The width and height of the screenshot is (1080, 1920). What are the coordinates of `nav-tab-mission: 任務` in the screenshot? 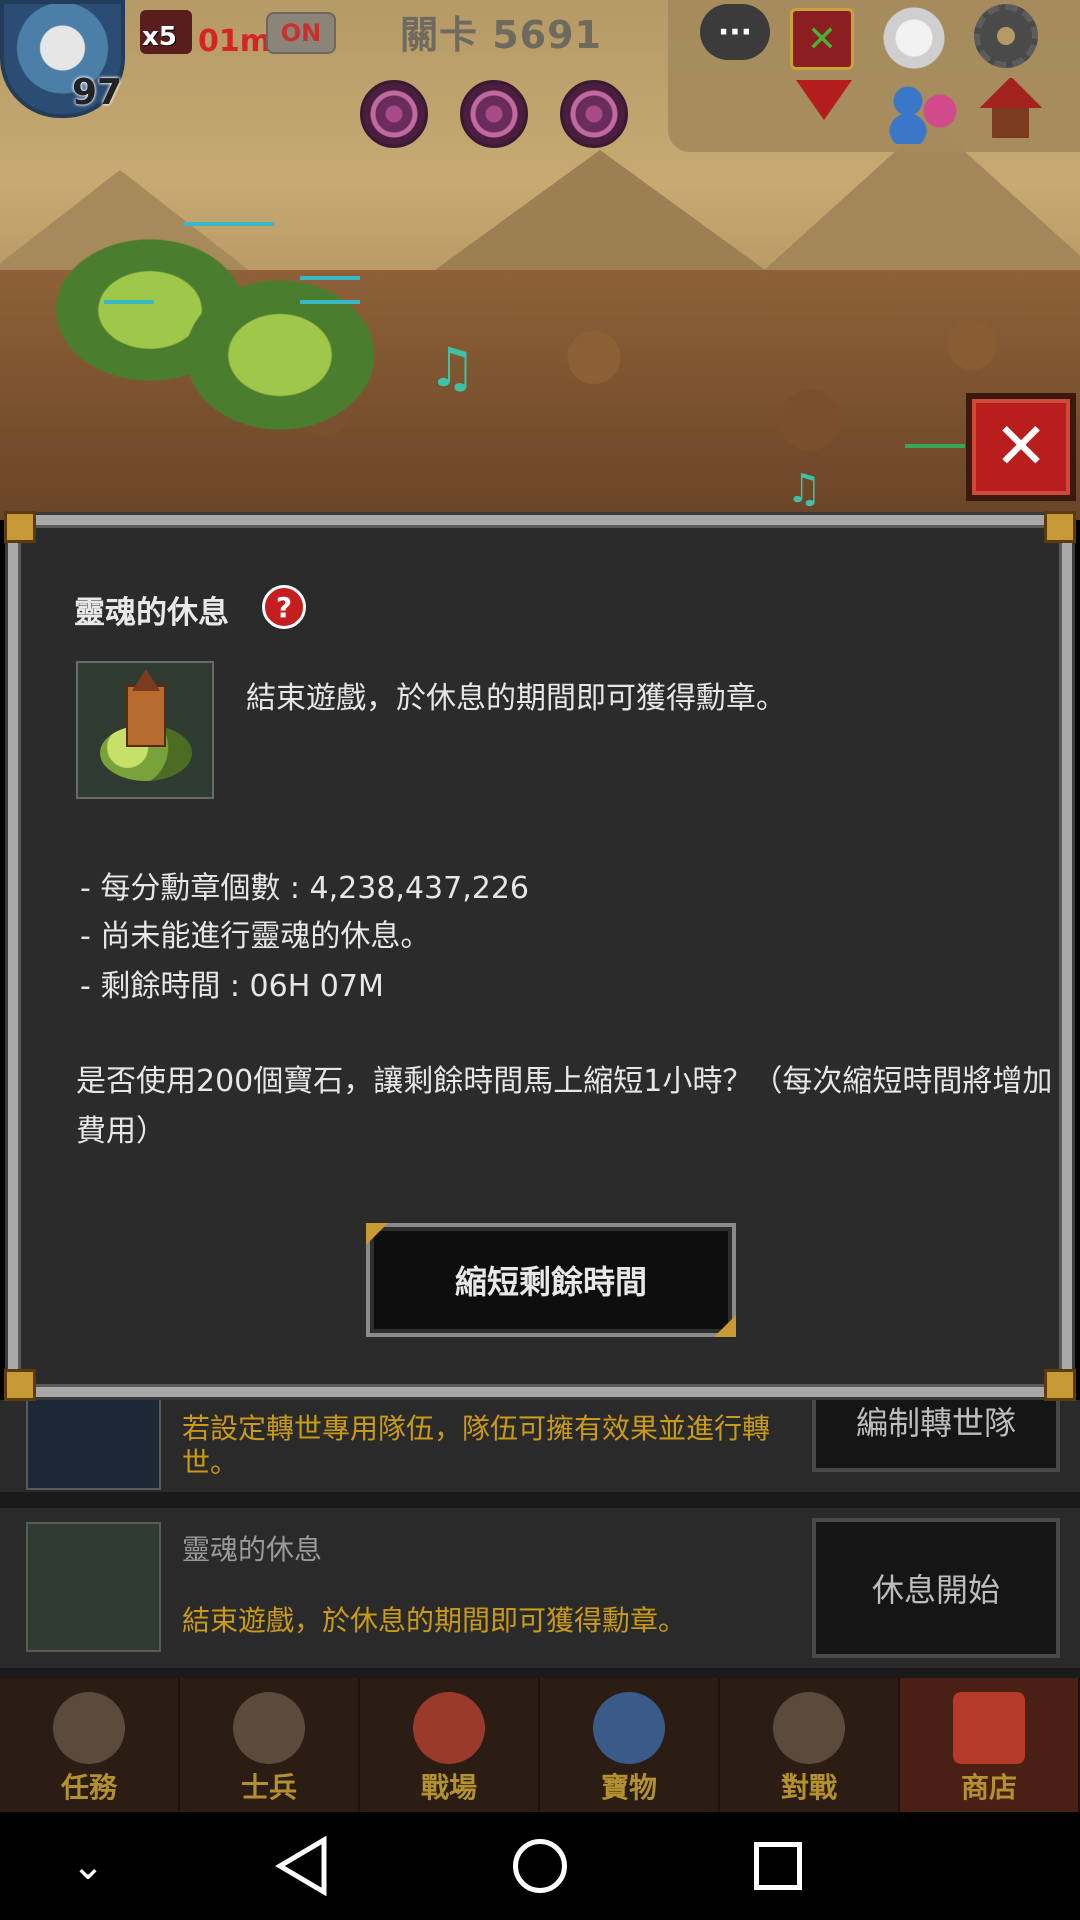 It's located at (90, 1745).